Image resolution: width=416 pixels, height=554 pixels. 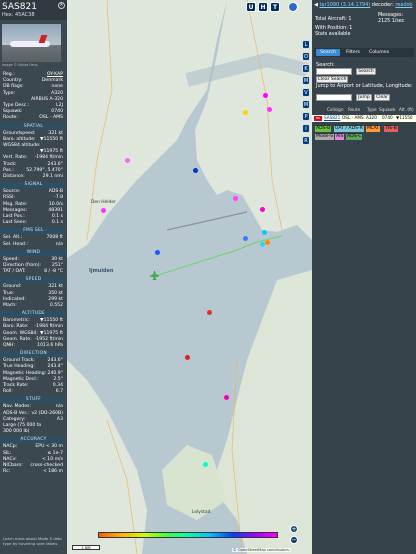 I want to click on filter-chip: AIS, so click(x=340, y=137).